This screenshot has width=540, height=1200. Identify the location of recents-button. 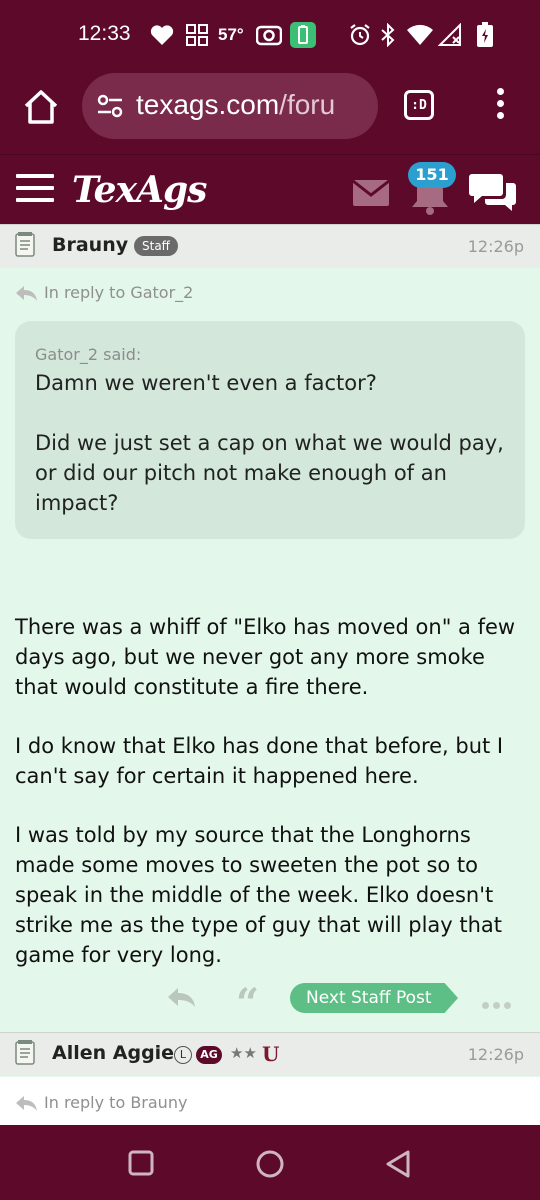
(141, 1165).